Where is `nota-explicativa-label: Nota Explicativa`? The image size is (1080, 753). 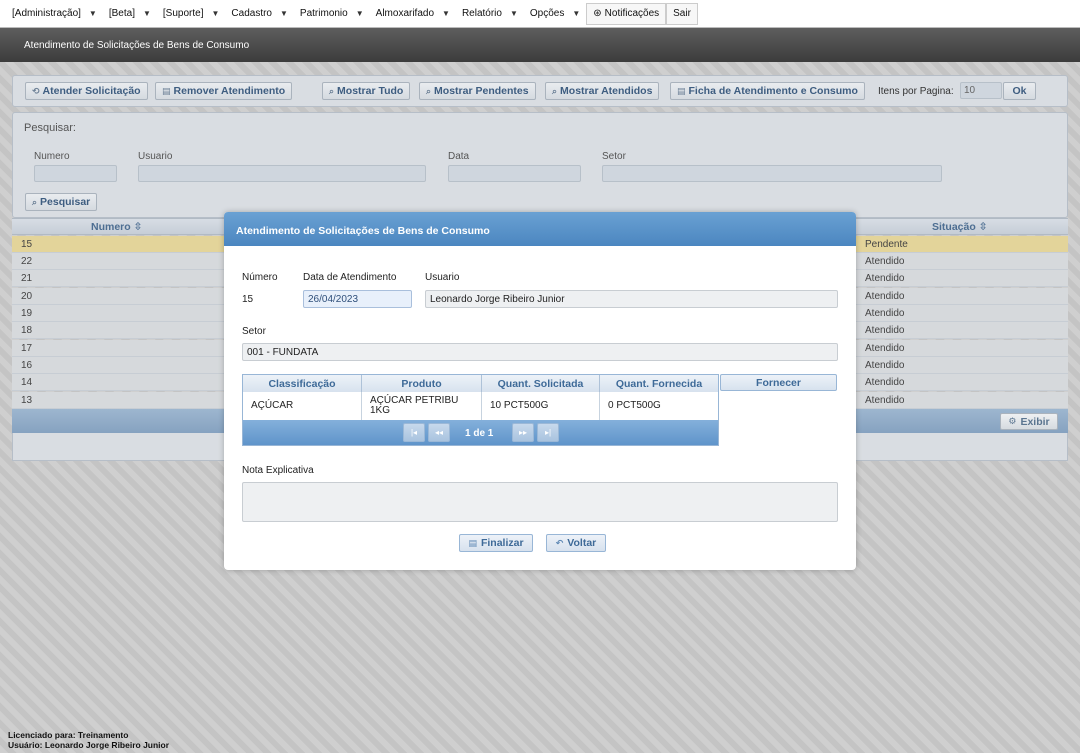
nota-explicativa-label: Nota Explicativa is located at coordinates (278, 470).